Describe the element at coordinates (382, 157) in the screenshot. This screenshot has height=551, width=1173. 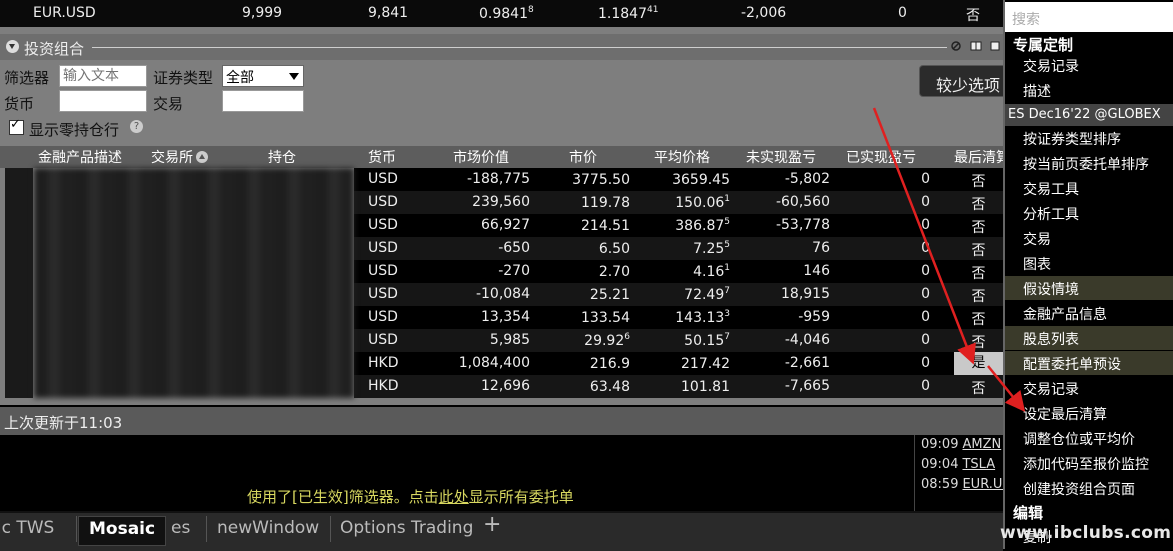
I see `col-header-currency: 货币` at that location.